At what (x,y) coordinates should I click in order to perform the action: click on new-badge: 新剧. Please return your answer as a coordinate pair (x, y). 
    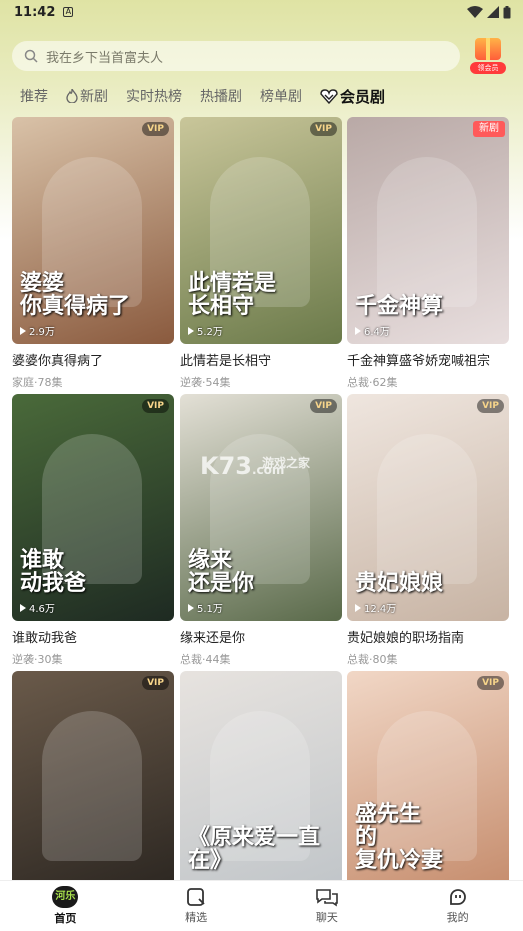
    Looking at the image, I should click on (489, 129).